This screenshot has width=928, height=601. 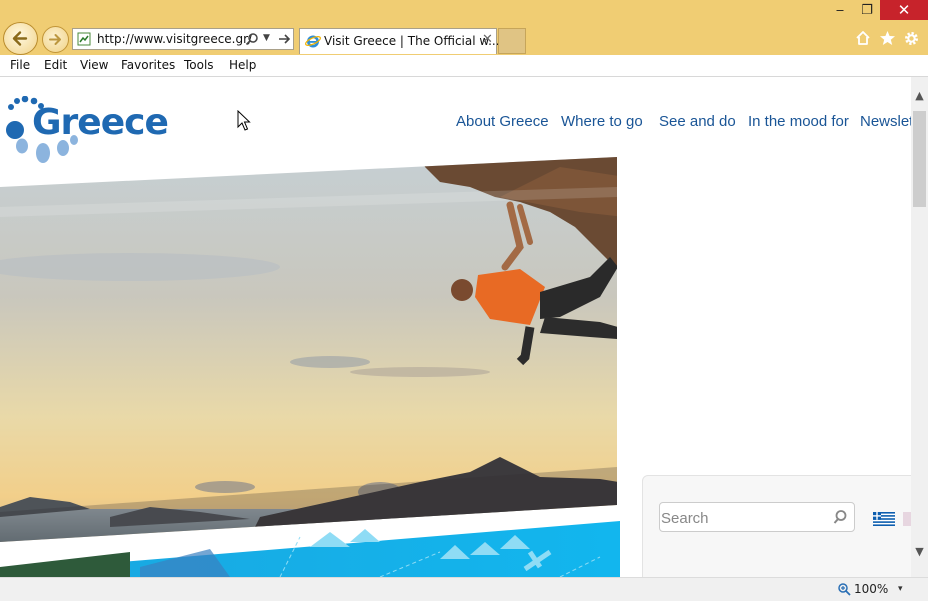 I want to click on go-arrow-icon, so click(x=284, y=39).